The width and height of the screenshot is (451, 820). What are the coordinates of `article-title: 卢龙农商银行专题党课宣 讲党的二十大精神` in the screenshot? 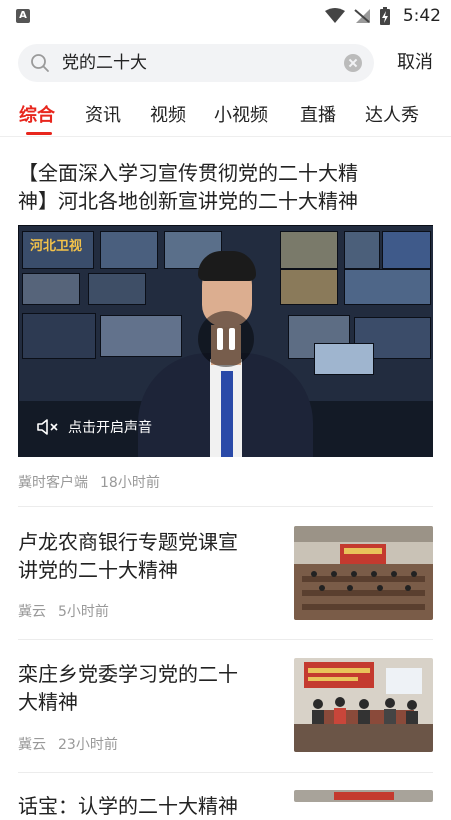 It's located at (149, 556).